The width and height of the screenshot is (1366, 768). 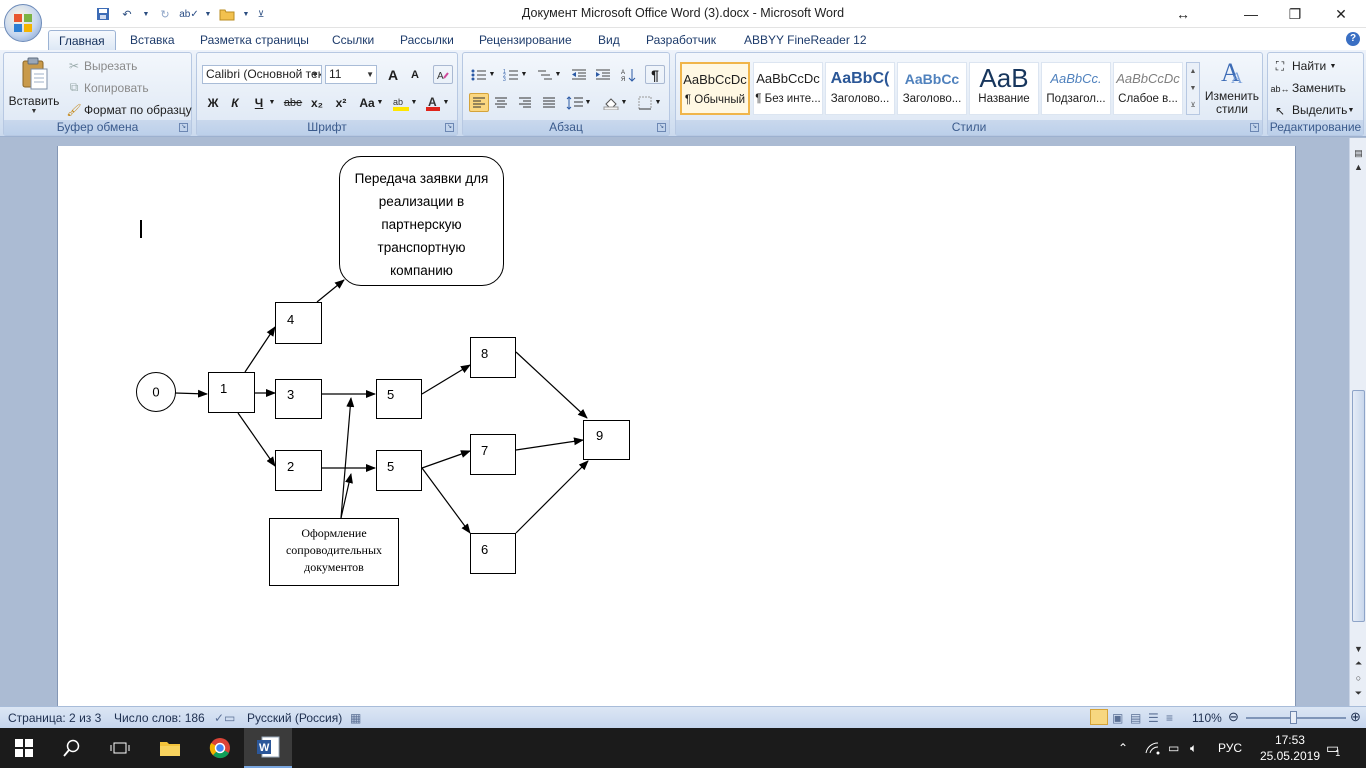 I want to click on svg-text: W, so click(x=264, y=748).